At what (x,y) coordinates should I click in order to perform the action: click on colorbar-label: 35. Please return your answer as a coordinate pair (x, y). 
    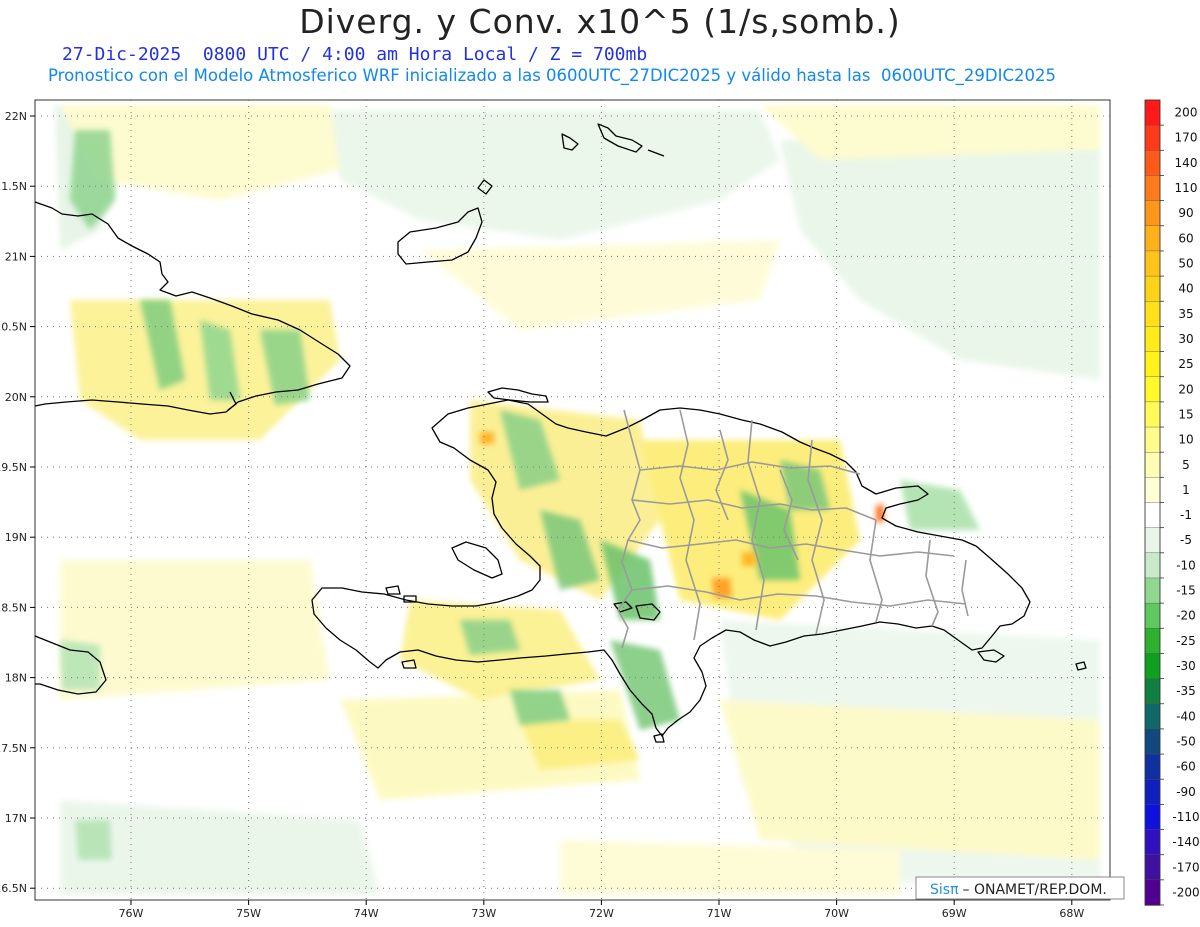
    Looking at the image, I should click on (1185, 314).